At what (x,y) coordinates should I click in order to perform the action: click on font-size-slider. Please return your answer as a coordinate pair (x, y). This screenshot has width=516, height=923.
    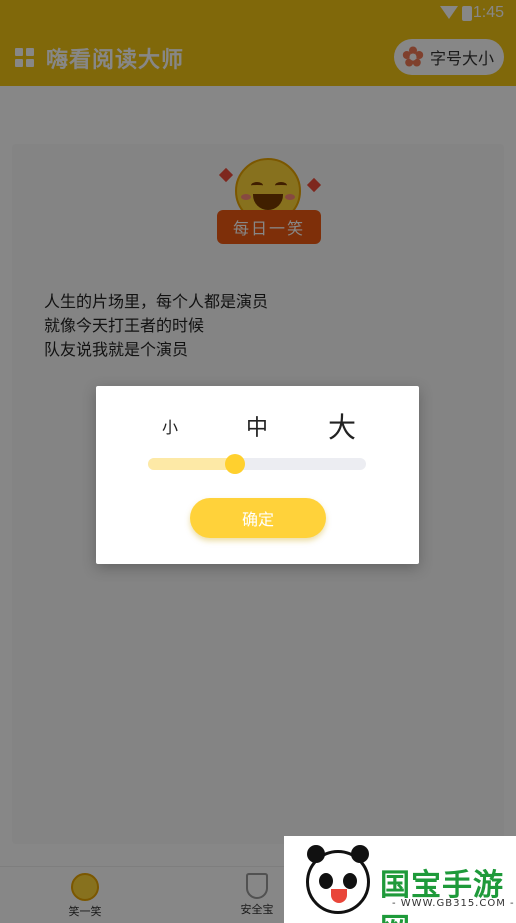
    Looking at the image, I should click on (257, 464).